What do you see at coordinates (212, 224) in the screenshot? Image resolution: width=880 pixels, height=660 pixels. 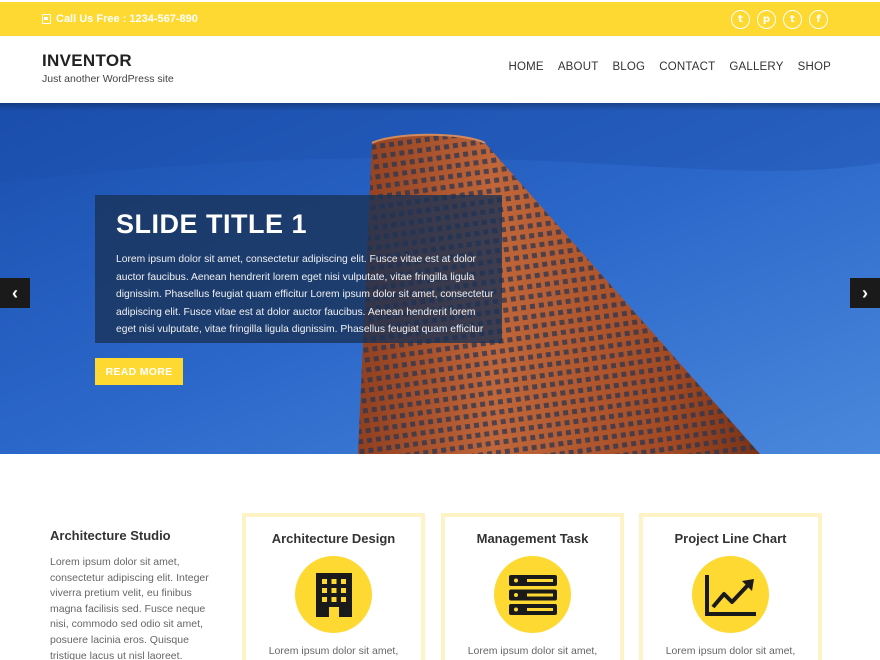 I see `slide-title: SLIDE TITLE 1` at bounding box center [212, 224].